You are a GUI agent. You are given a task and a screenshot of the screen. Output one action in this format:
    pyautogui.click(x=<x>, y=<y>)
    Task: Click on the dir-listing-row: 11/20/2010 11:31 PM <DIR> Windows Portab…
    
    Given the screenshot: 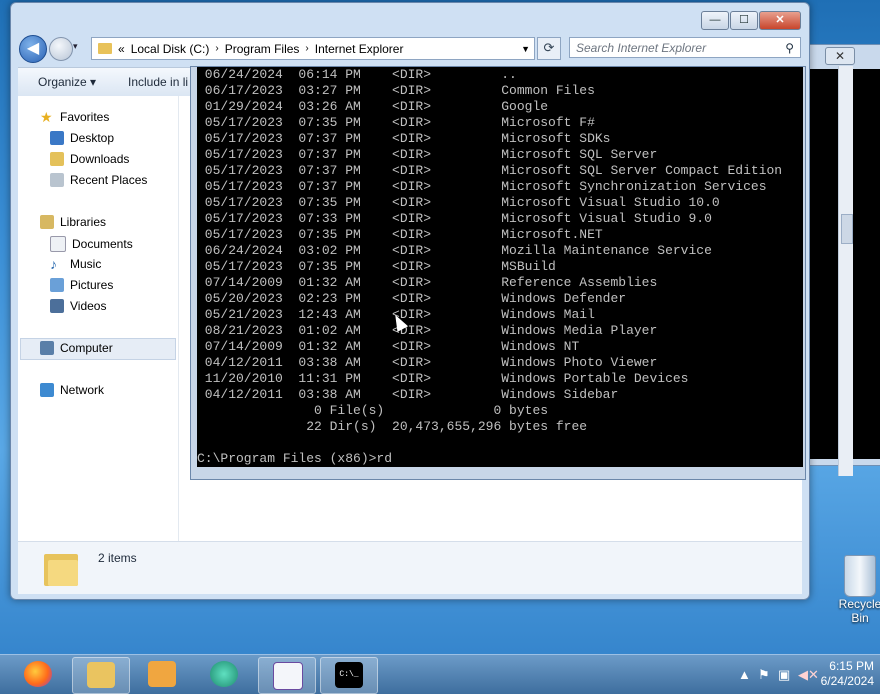 What is the action you would take?
    pyautogui.click(x=443, y=378)
    